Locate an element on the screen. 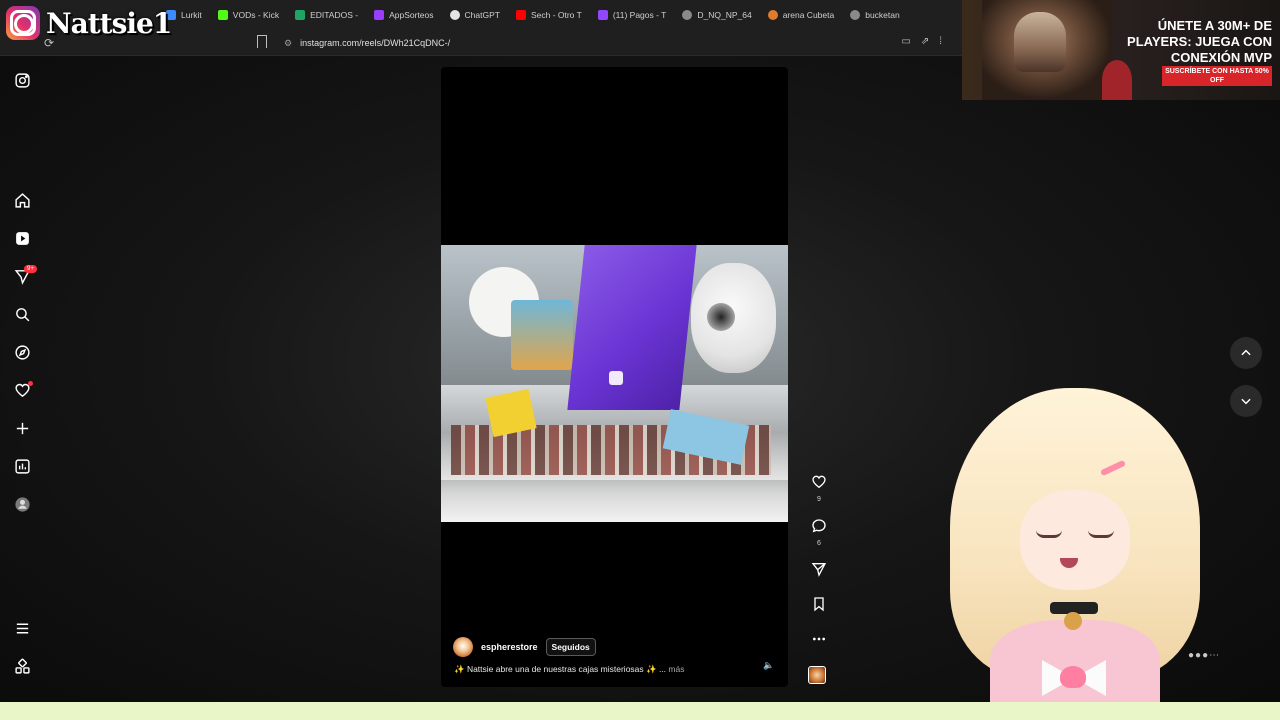 The image size is (1280, 720). next-reel-button is located at coordinates (1246, 401).